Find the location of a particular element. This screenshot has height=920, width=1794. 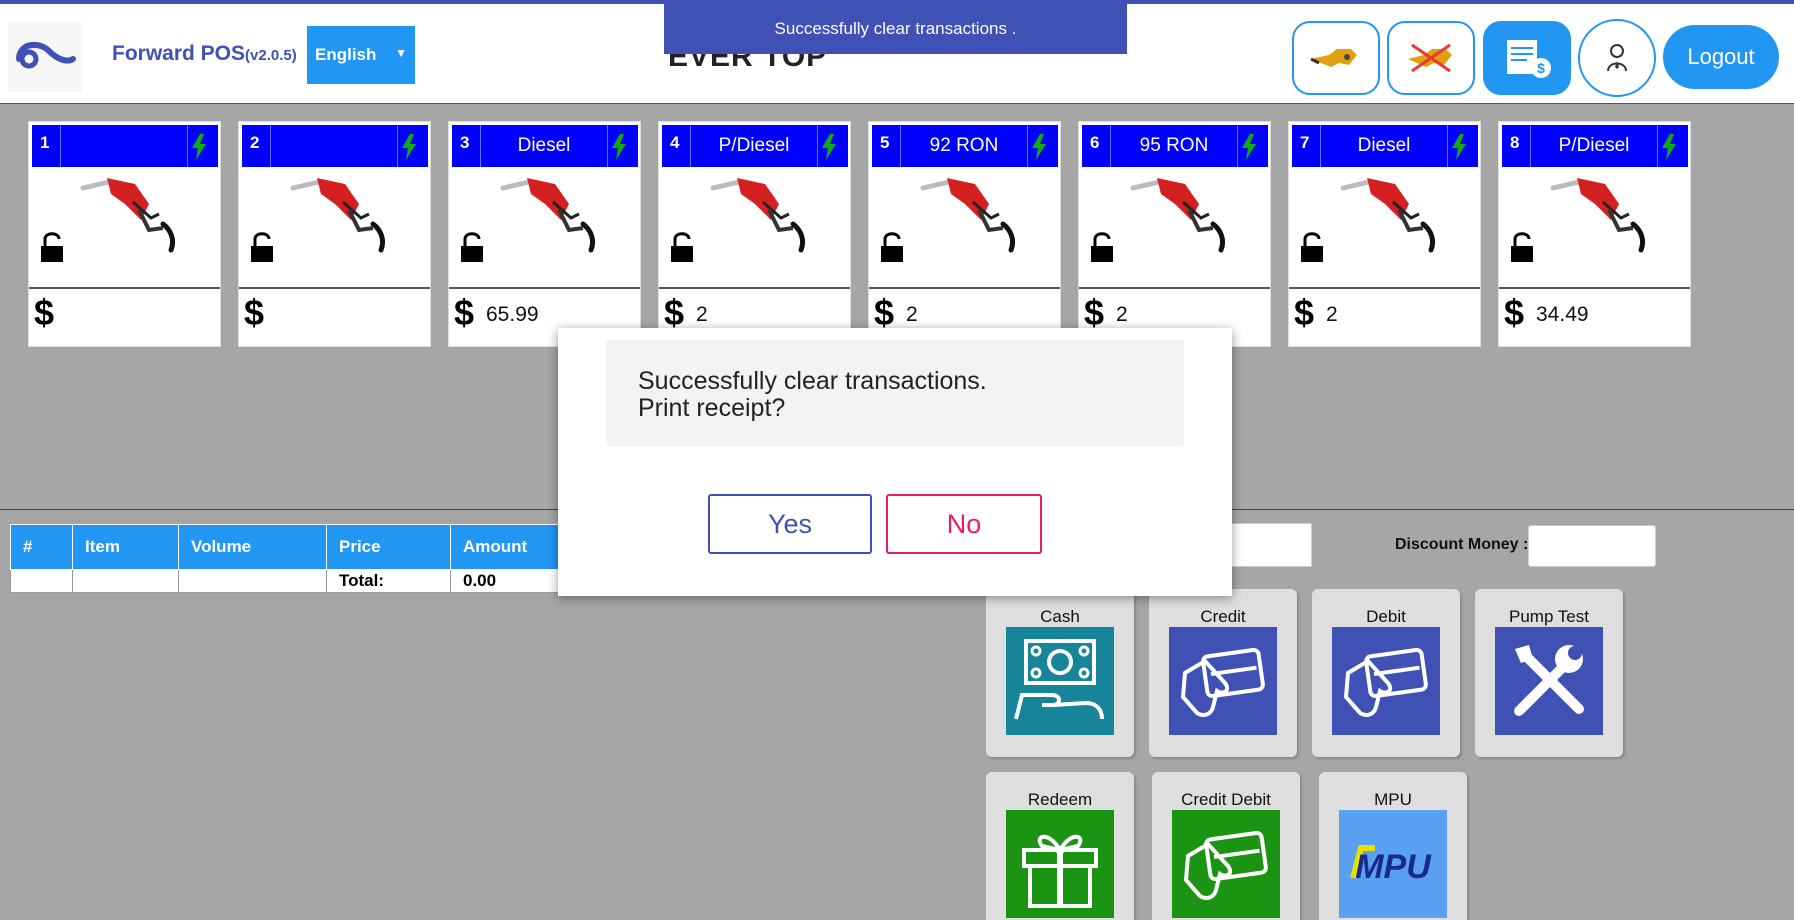

payment-mpu-button: MPU MPU is located at coordinates (1393, 846).